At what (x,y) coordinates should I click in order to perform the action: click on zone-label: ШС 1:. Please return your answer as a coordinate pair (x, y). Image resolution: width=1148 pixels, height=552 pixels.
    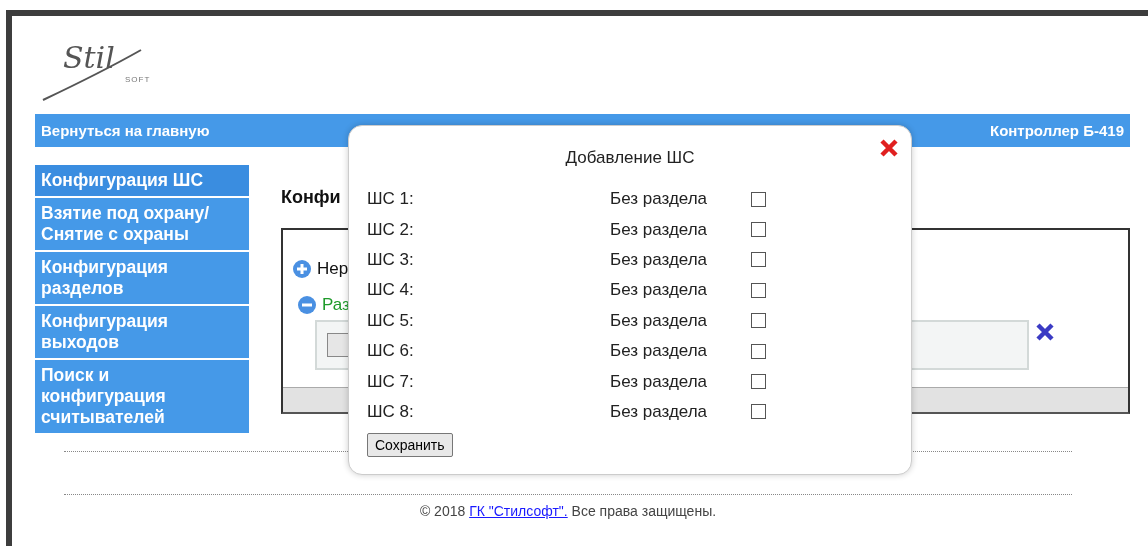
    Looking at the image, I should click on (391, 199).